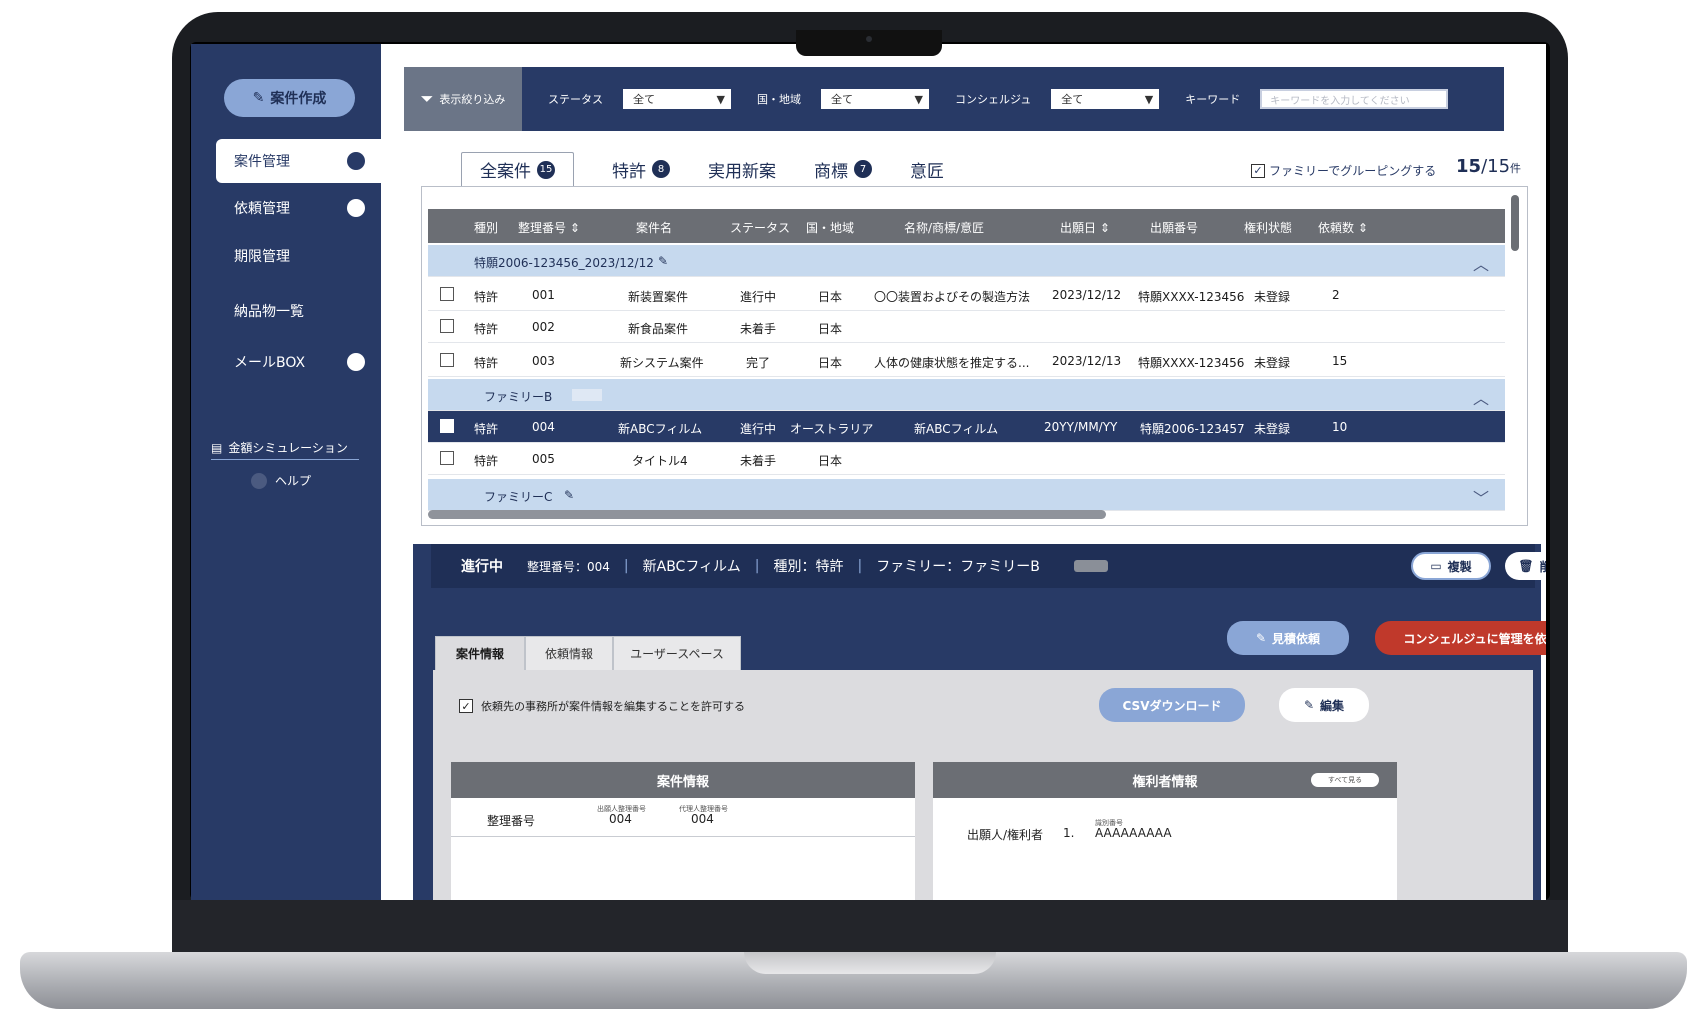 The image size is (1687, 1009). I want to click on estimate-label: 見積依頼, so click(1296, 638).